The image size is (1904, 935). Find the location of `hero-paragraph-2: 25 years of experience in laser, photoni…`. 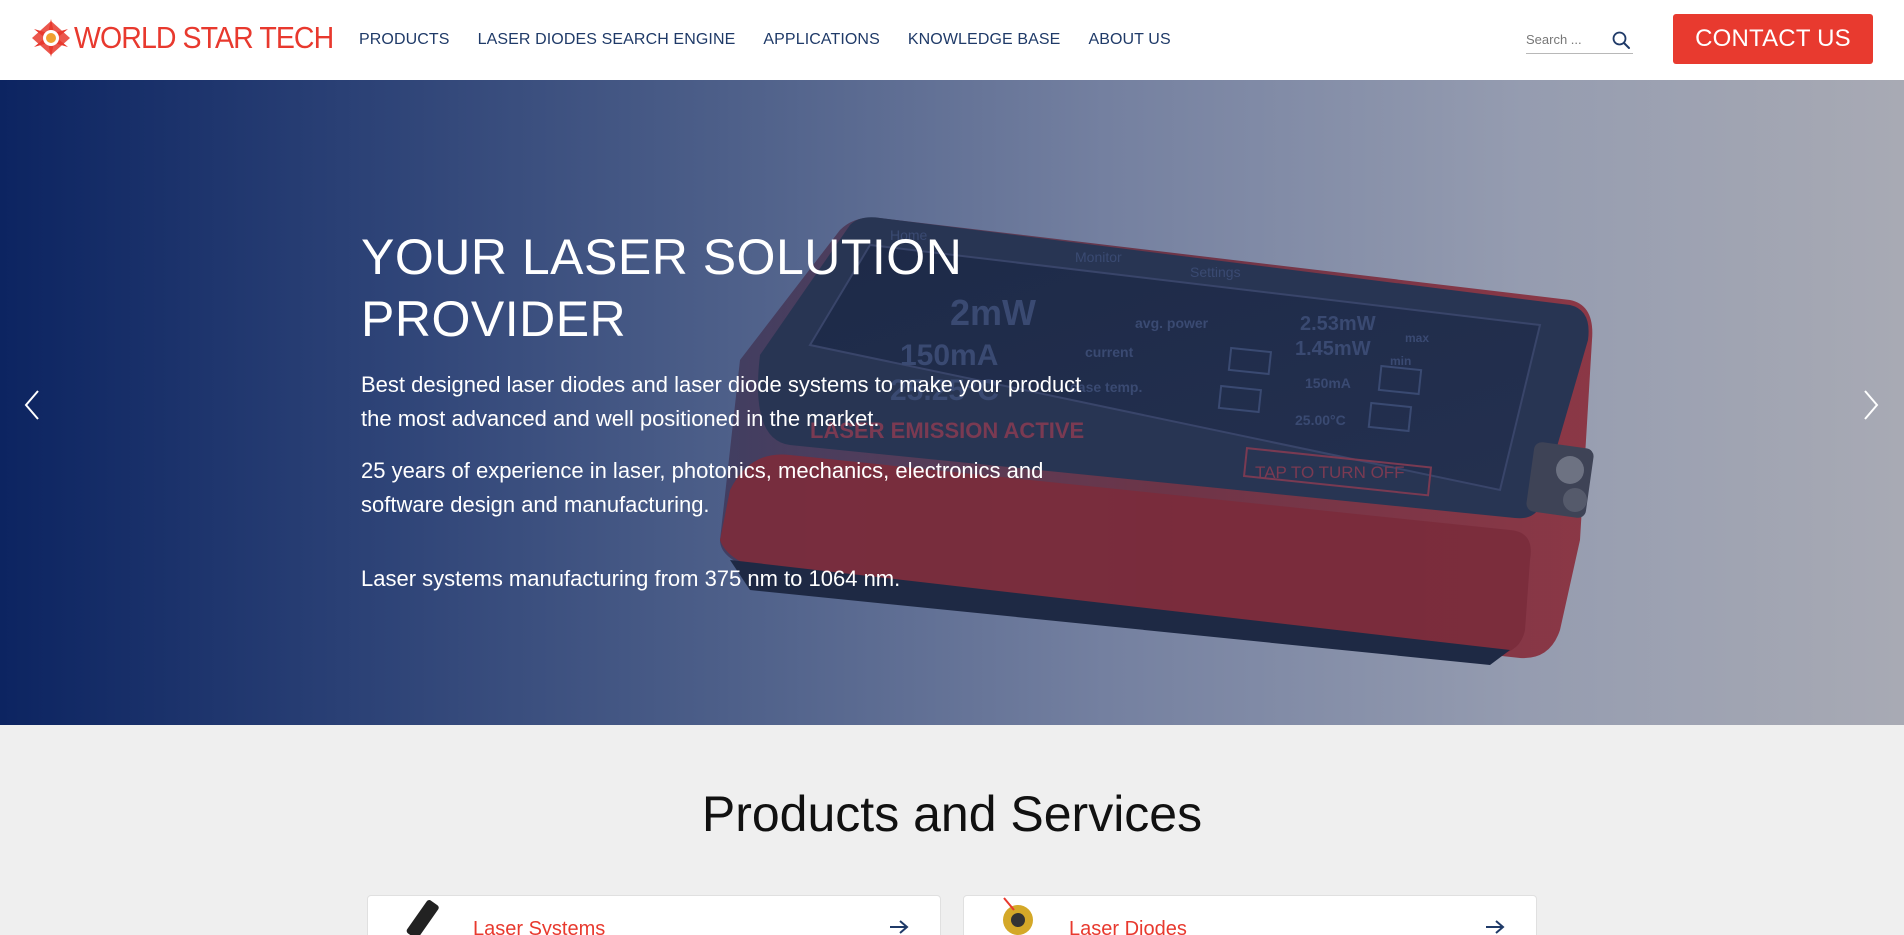

hero-paragraph-2: 25 years of experience in laser, photoni… is located at coordinates (702, 487).